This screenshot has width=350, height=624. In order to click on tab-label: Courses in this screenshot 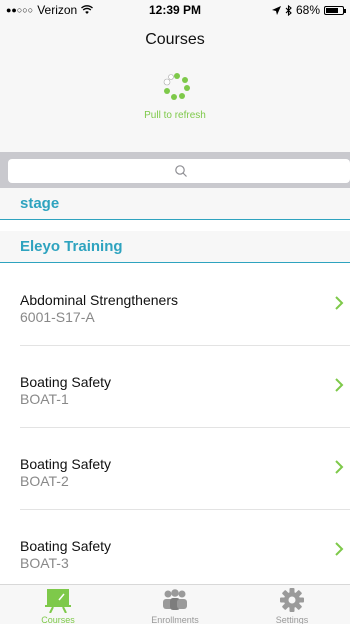, I will do `click(58, 619)`.